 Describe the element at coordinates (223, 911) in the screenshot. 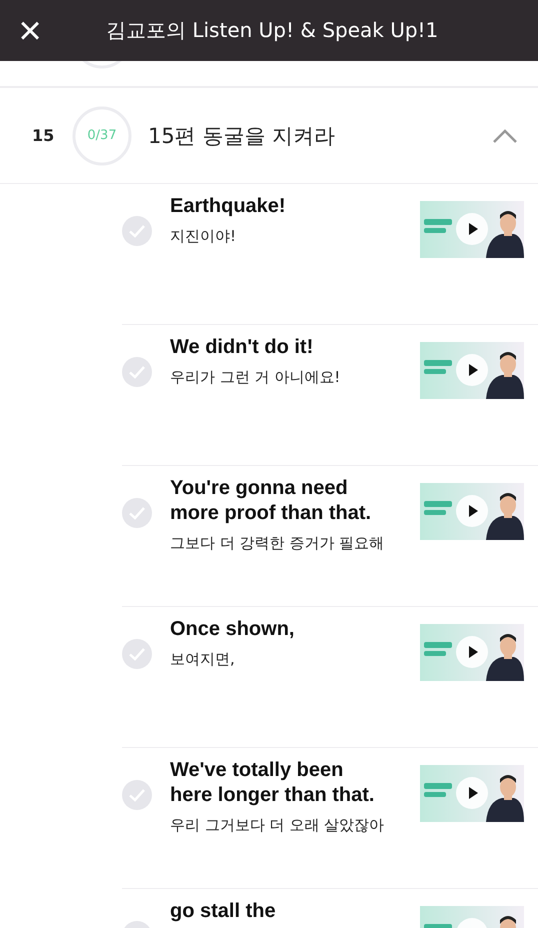

I see `english-sentence: go stall the` at that location.